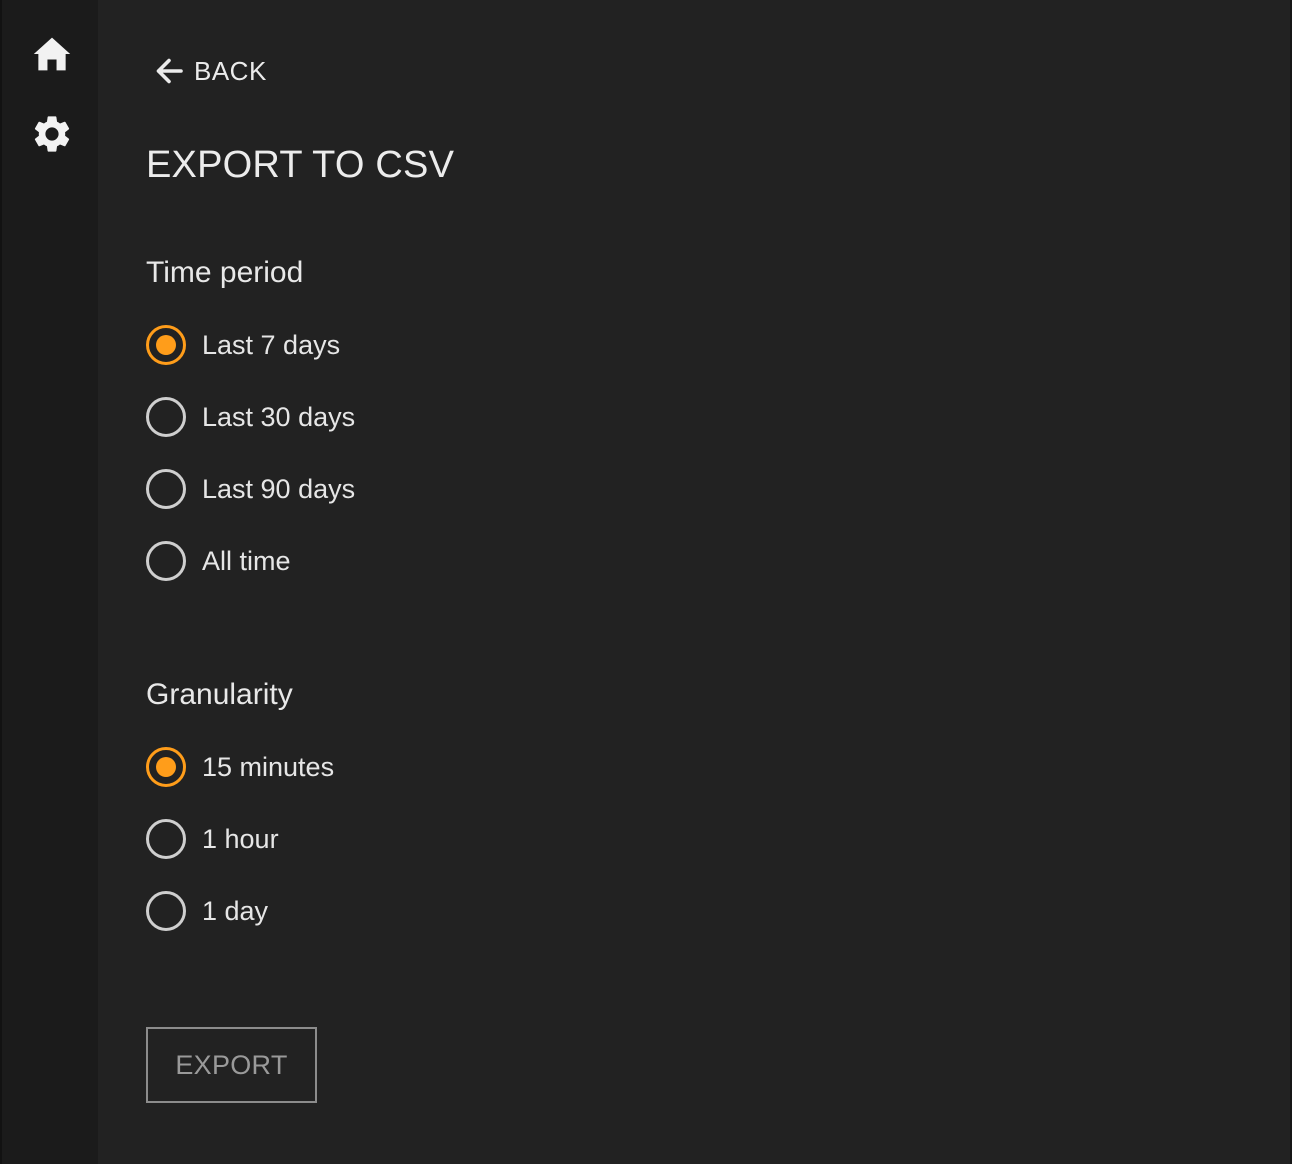 The height and width of the screenshot is (1164, 1292). Describe the element at coordinates (279, 416) in the screenshot. I see `radio-label: Last 30 days` at that location.